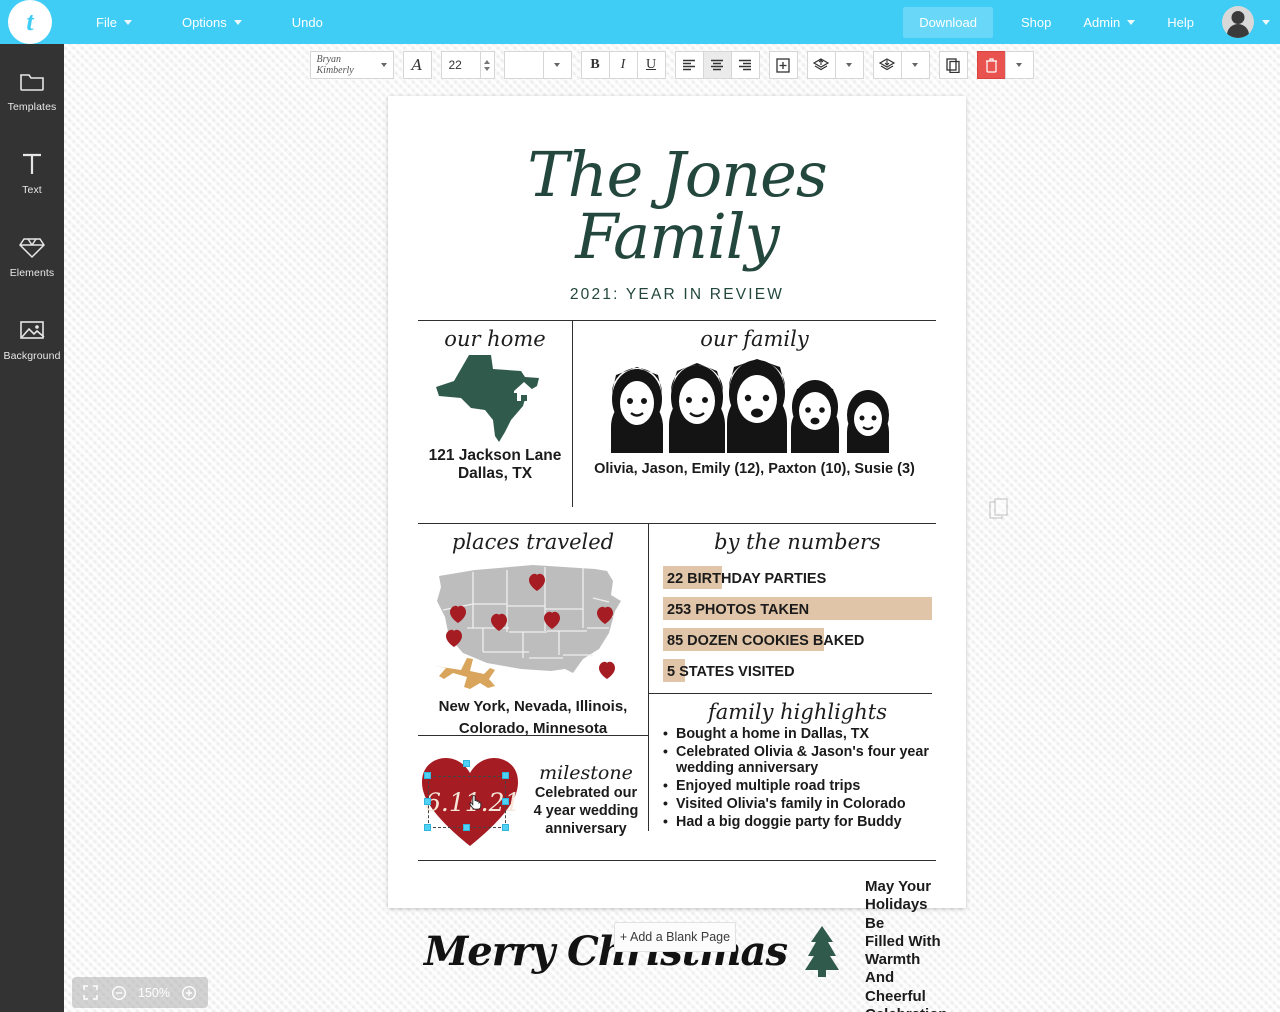  What do you see at coordinates (1238, 22) in the screenshot?
I see `avatar` at bounding box center [1238, 22].